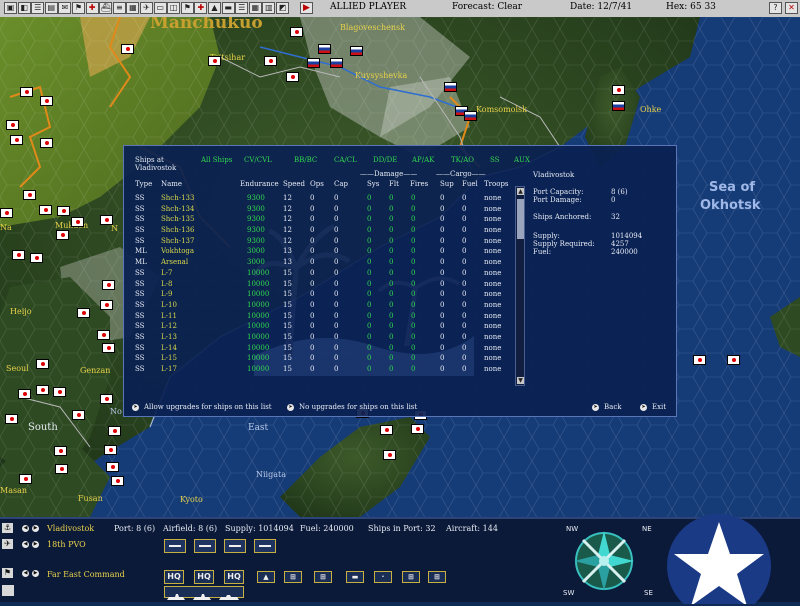 This screenshot has height=606, width=800. What do you see at coordinates (86, 574) in the screenshot?
I see `command-name: Far East Command` at bounding box center [86, 574].